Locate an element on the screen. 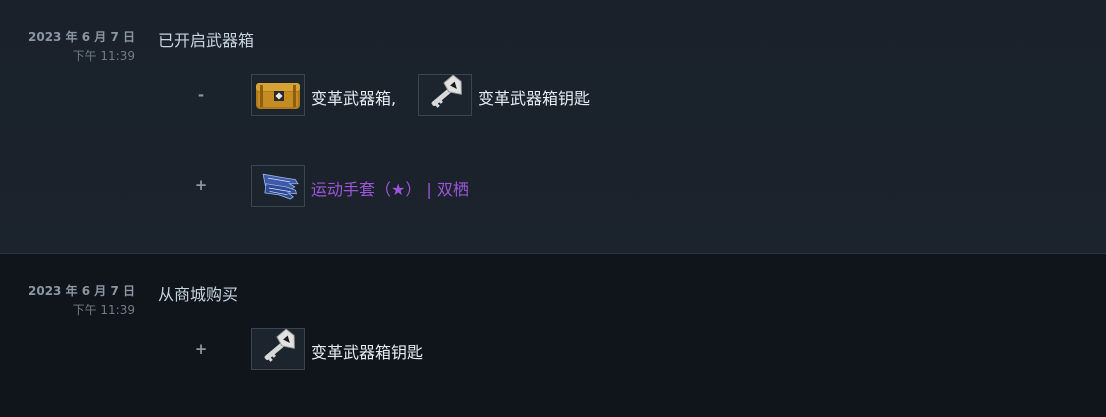  removed-sign: - is located at coordinates (201, 95).